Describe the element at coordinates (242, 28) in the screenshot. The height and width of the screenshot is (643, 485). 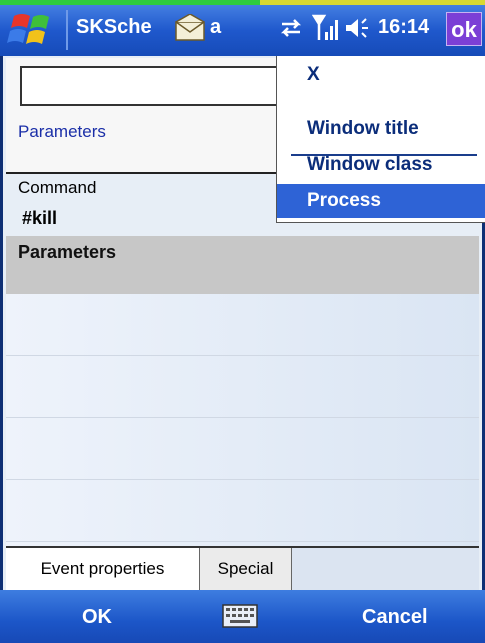
I see `title-bar: SKSche a 16:14 ok` at that location.